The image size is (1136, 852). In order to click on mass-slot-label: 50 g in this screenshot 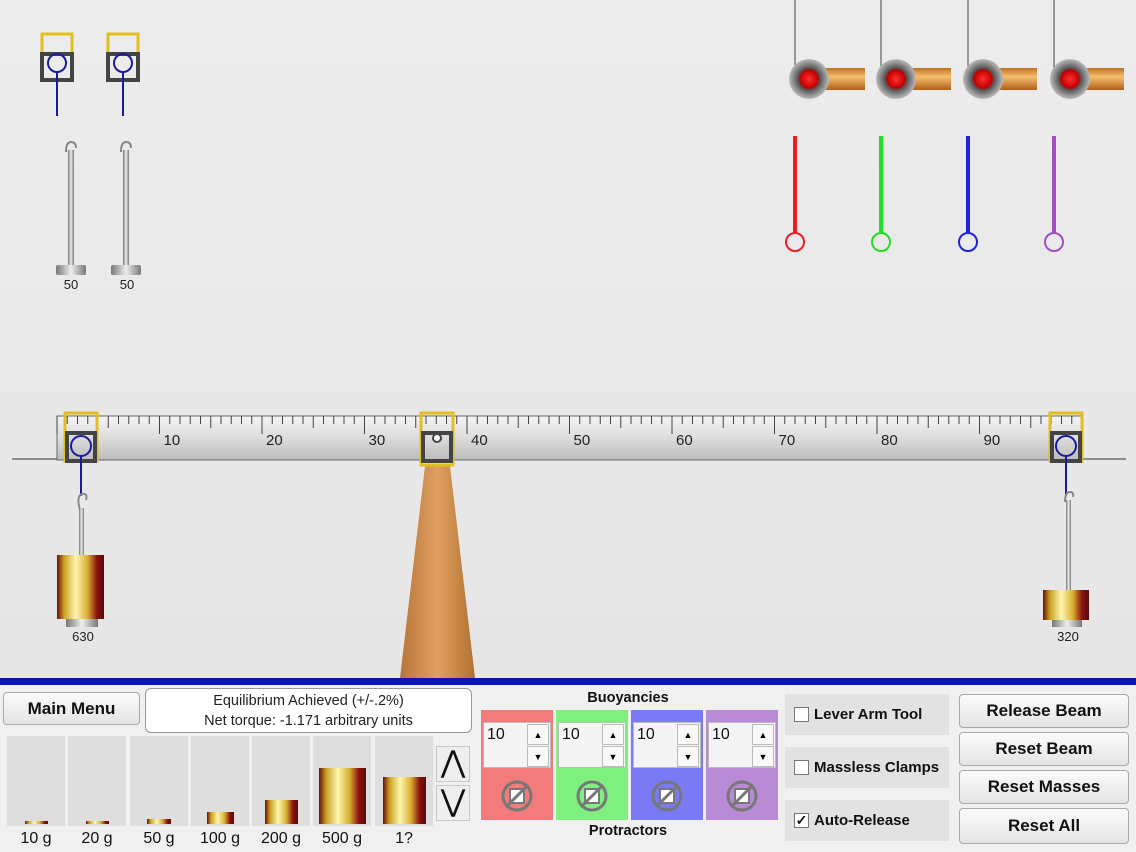, I will do `click(159, 838)`.